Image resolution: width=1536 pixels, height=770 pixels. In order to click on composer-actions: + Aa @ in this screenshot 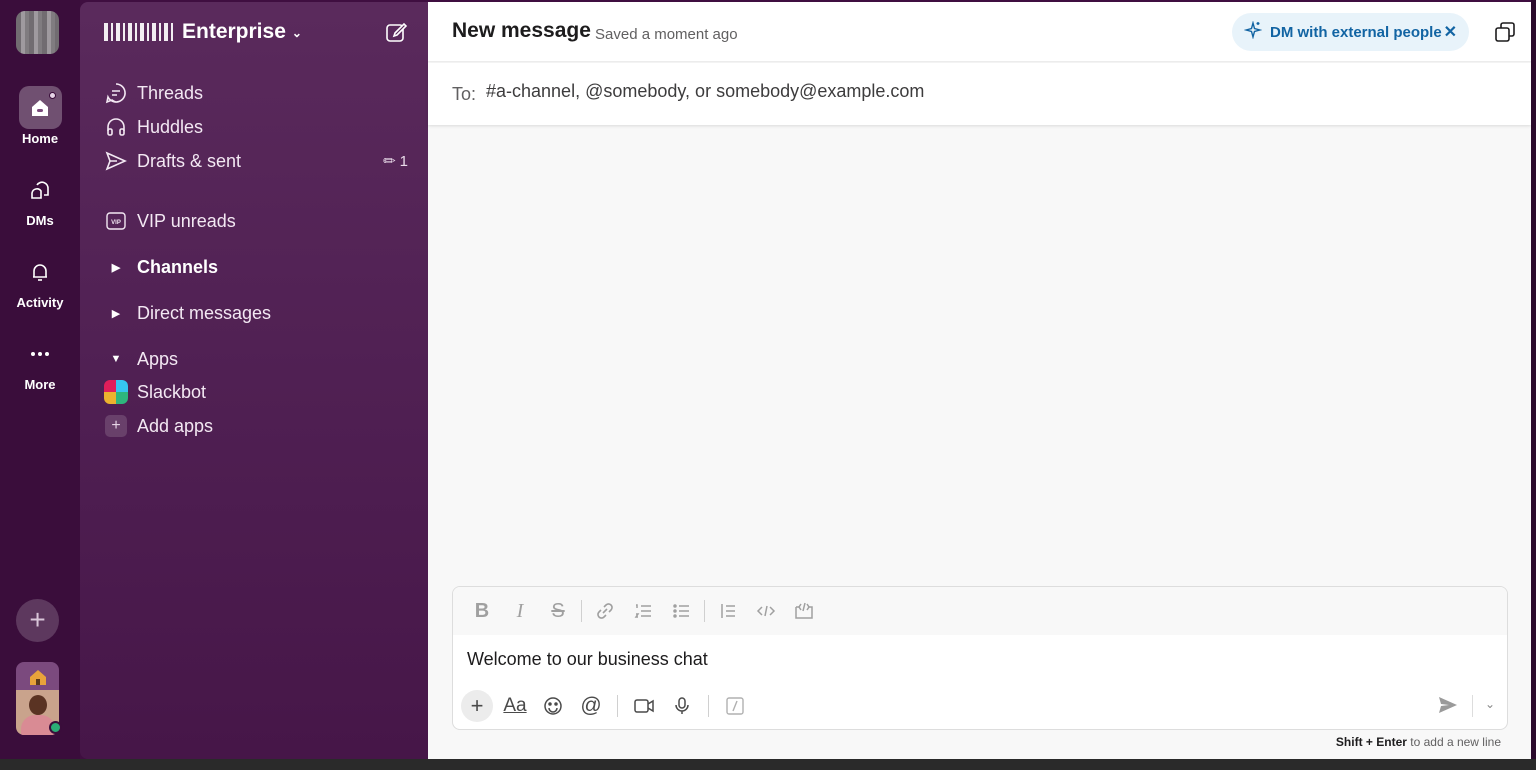, I will do `click(606, 706)`.